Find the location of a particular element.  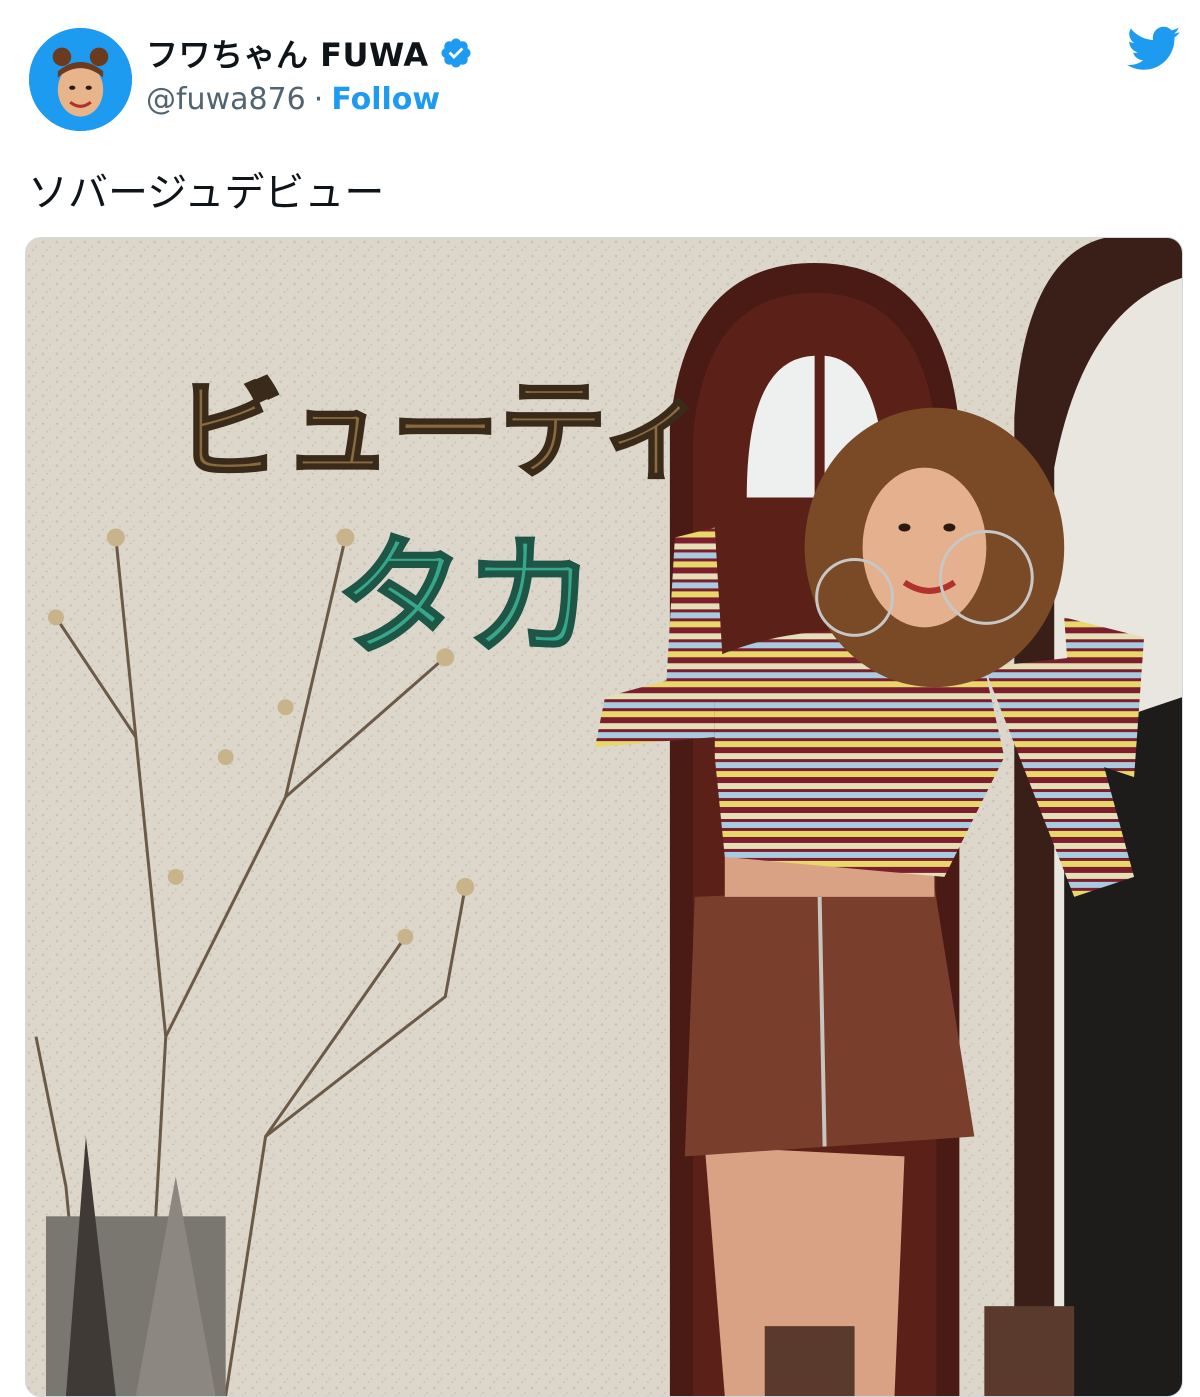

tweet-text: ソバージュデビュー is located at coordinates (206, 193).